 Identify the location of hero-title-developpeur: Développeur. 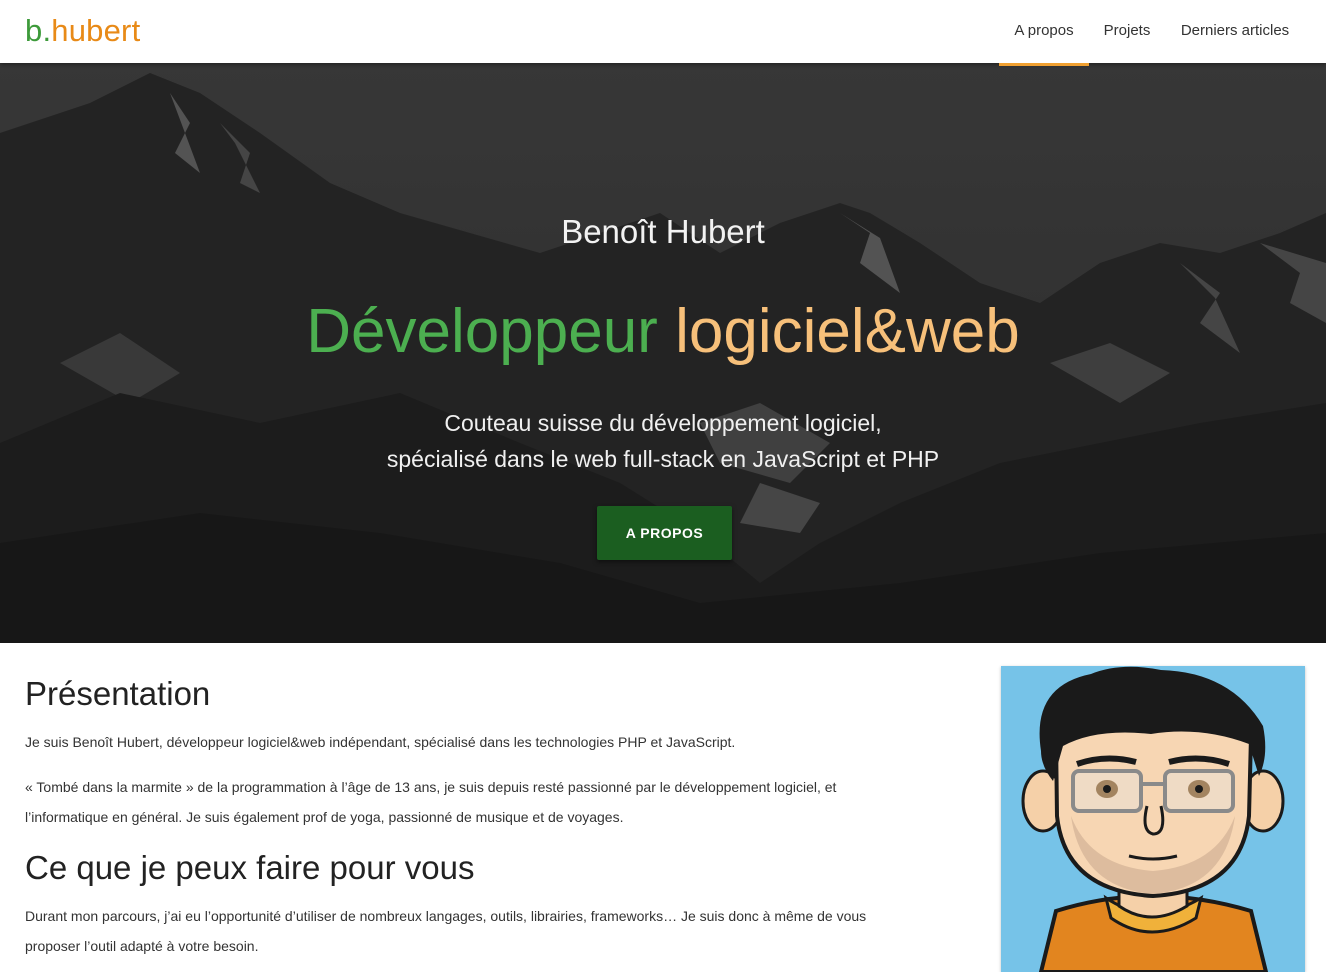
(482, 331).